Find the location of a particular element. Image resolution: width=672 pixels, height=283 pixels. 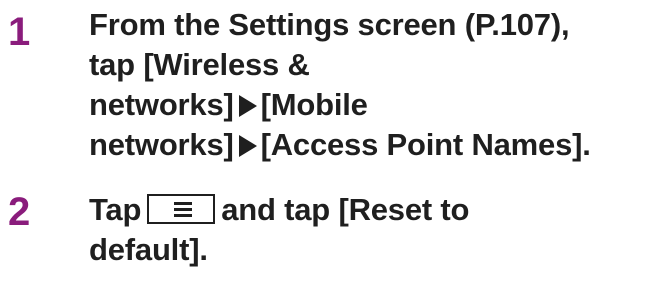

step-number: 1 is located at coordinates (19, 32).